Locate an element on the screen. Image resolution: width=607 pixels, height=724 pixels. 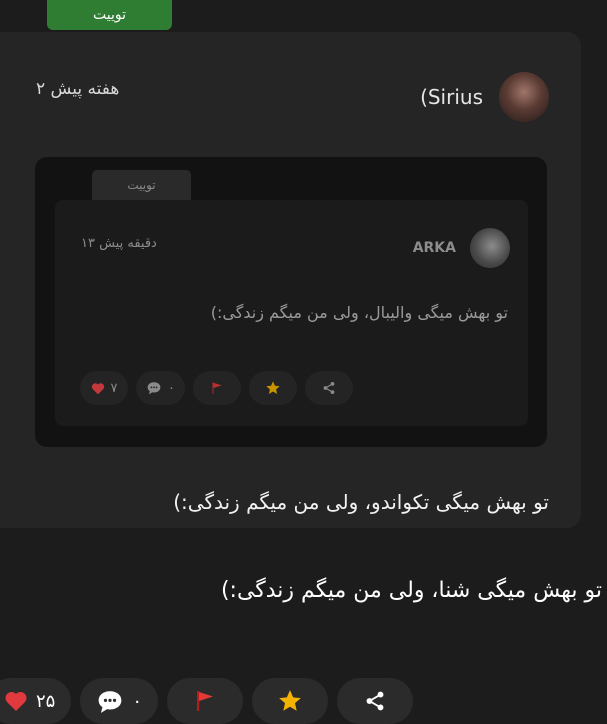
quoted-like-button: ۷ is located at coordinates (104, 388).